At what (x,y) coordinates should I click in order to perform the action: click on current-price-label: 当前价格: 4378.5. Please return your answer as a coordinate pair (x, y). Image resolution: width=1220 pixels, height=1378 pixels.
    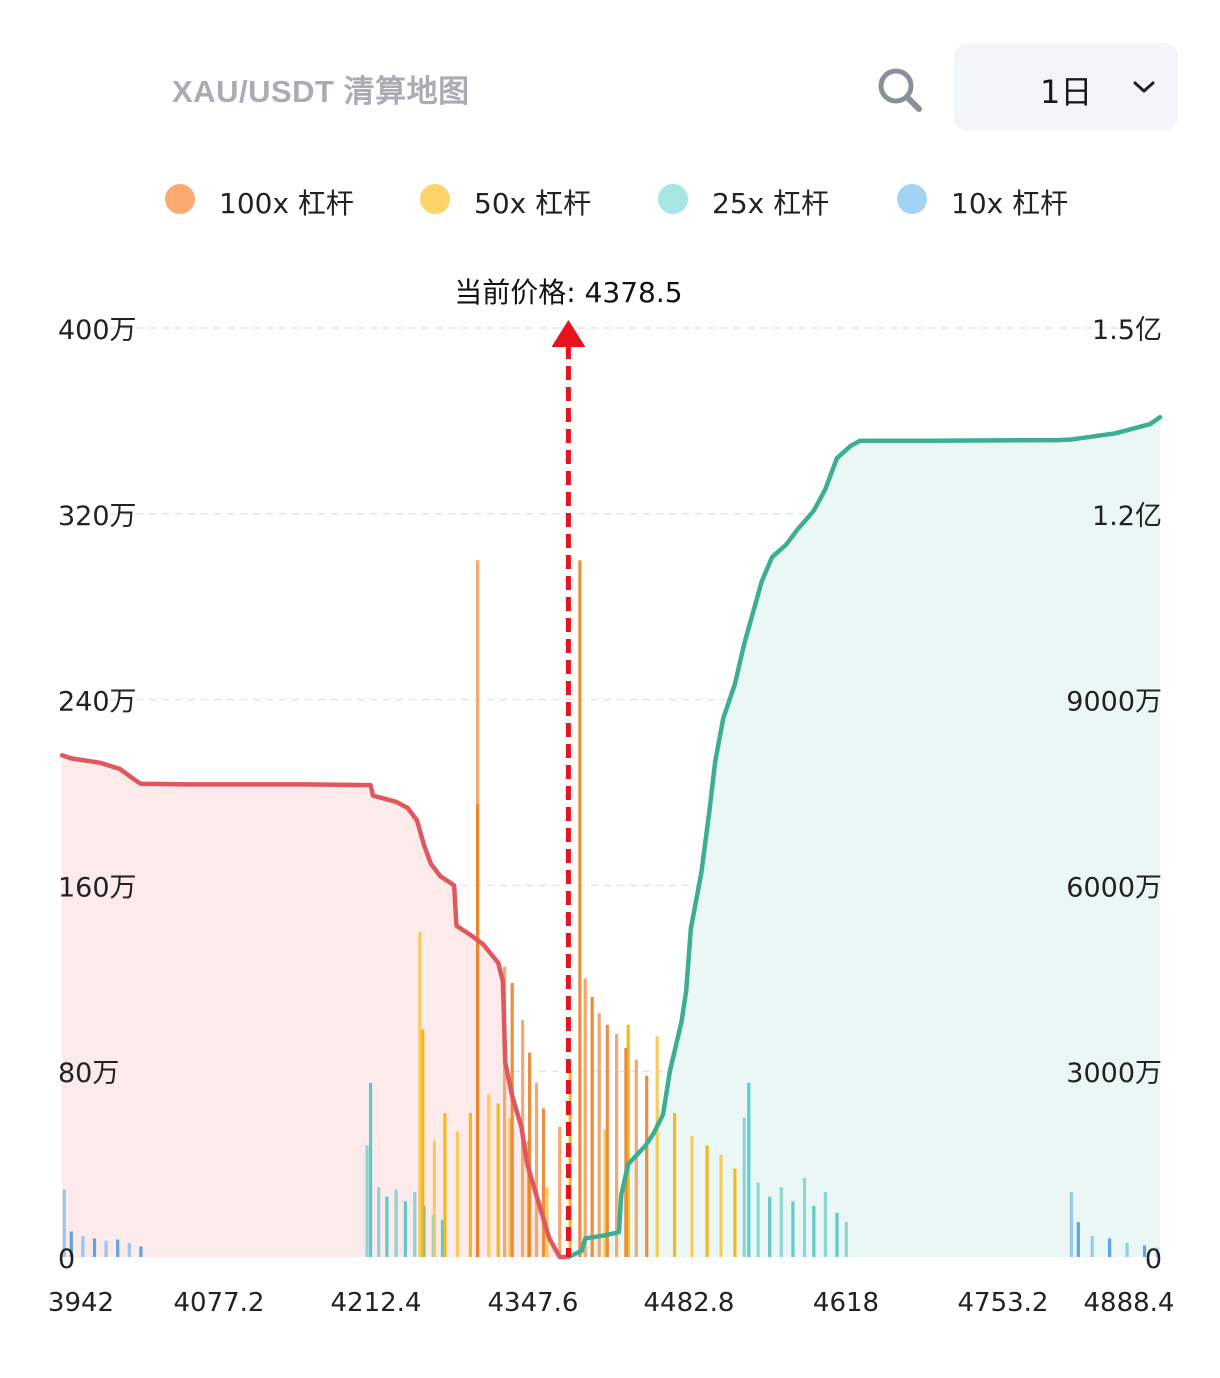
    Looking at the image, I should click on (568, 292).